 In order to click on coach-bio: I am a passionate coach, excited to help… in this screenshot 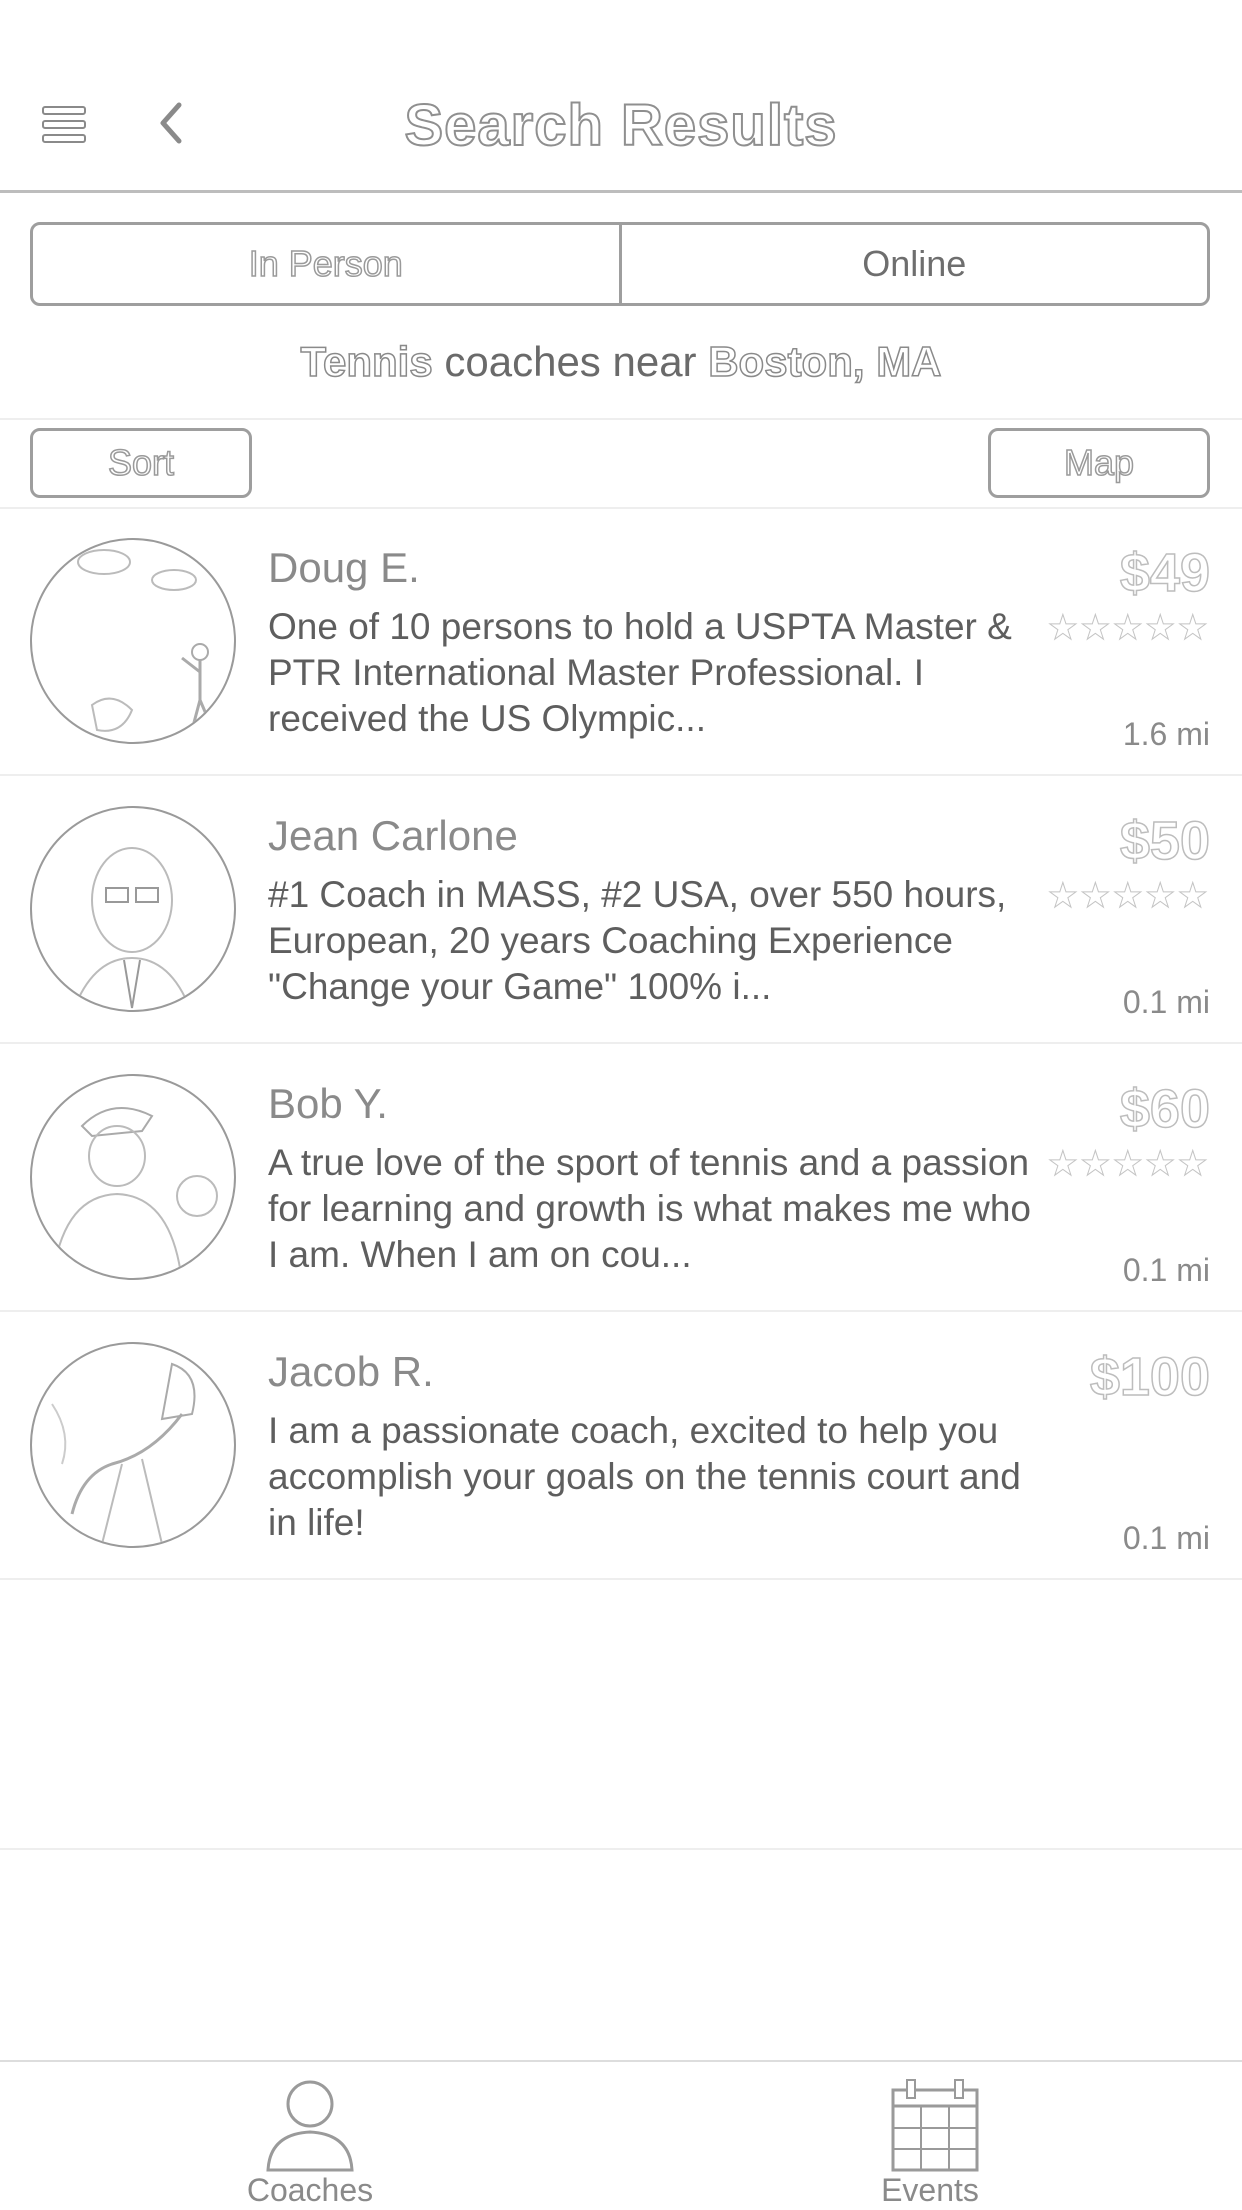, I will do `click(644, 1476)`.